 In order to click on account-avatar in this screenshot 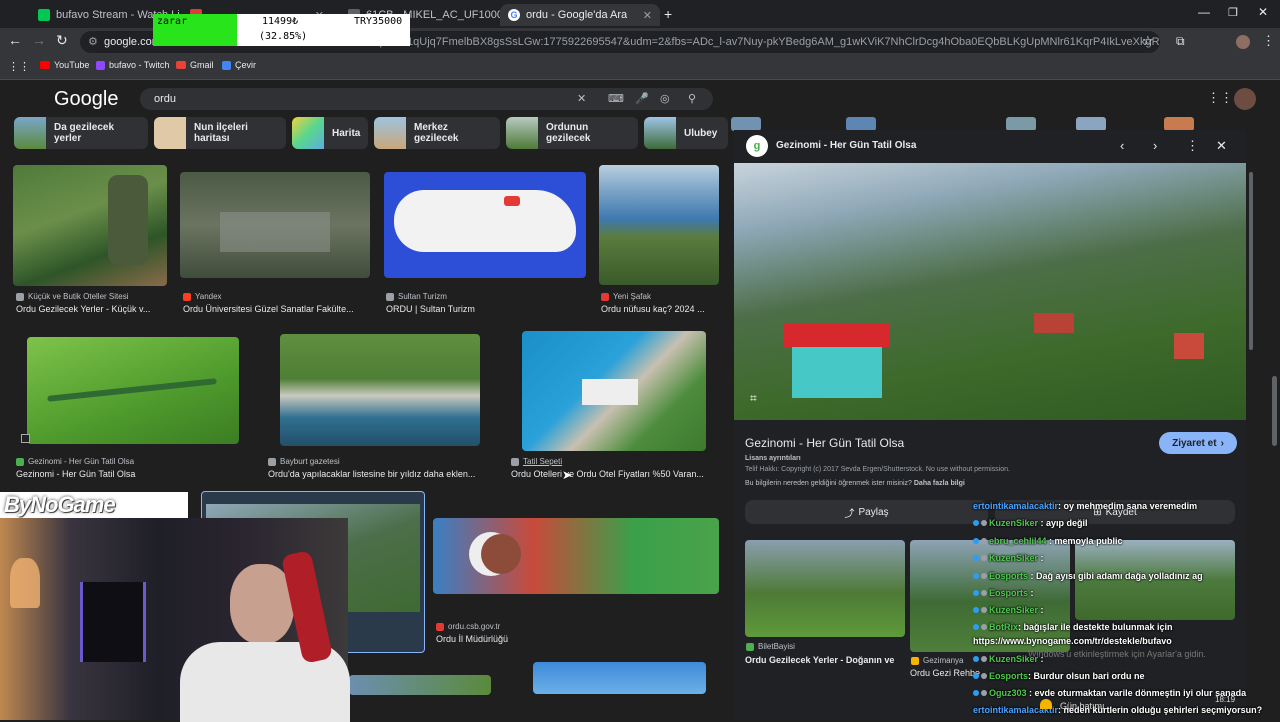, I will do `click(1245, 99)`.